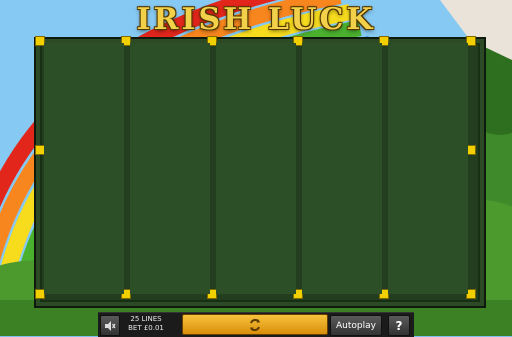 The height and width of the screenshot is (337, 512). I want to click on autoplay-label: Autoplay, so click(356, 325).